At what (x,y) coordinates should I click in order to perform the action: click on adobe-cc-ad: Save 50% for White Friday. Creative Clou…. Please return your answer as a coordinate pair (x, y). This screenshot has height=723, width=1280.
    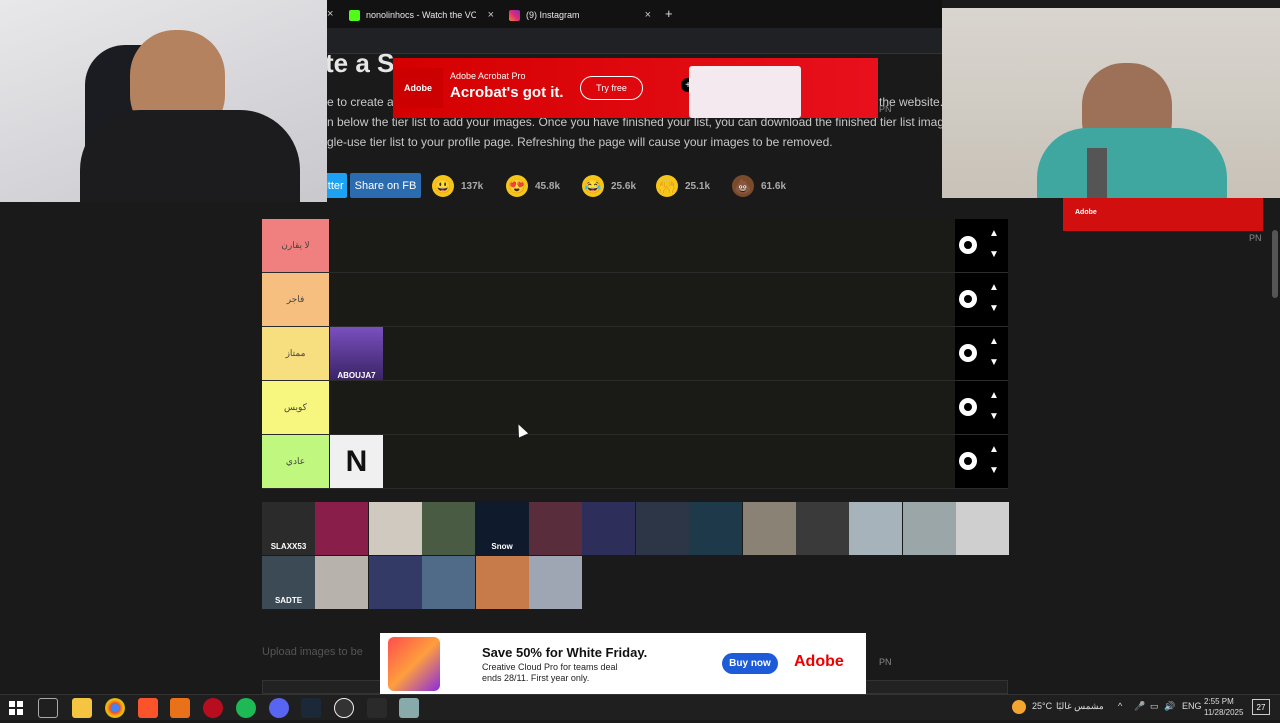
    Looking at the image, I should click on (623, 663).